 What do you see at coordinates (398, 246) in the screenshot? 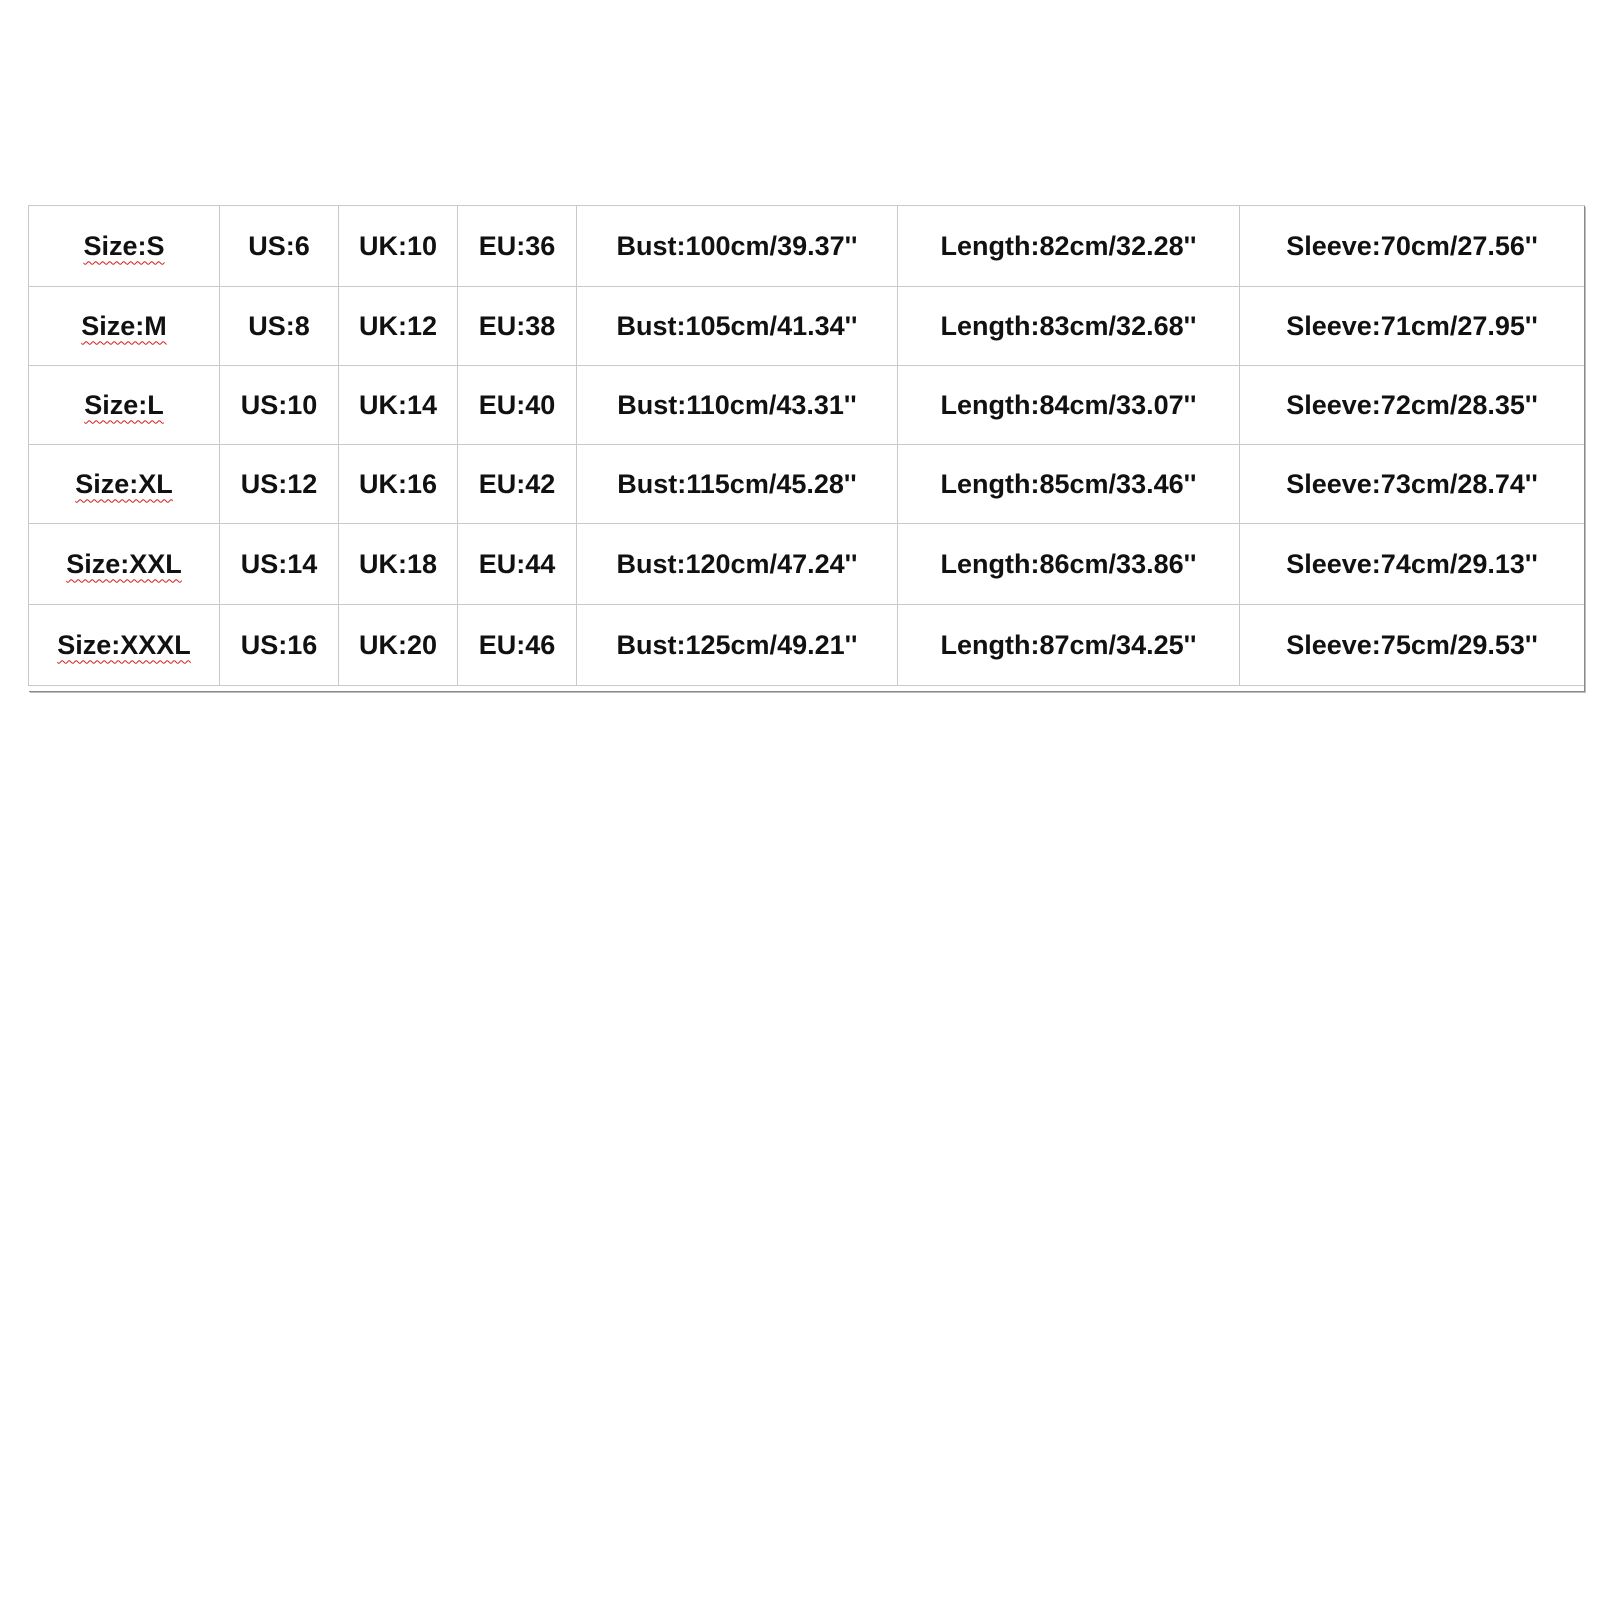
I see `uk-size-cell: UK:10` at bounding box center [398, 246].